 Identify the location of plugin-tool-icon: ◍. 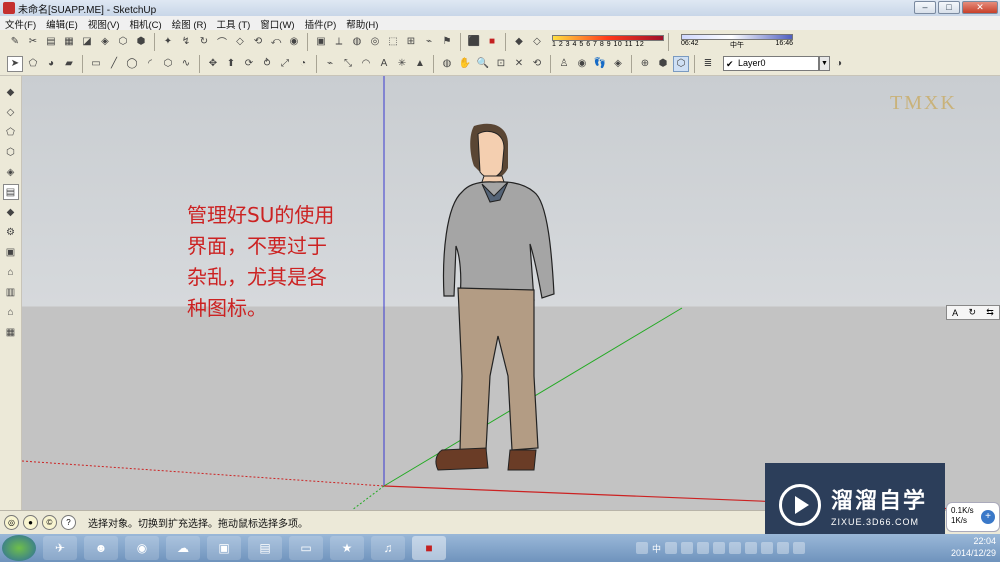
(357, 42).